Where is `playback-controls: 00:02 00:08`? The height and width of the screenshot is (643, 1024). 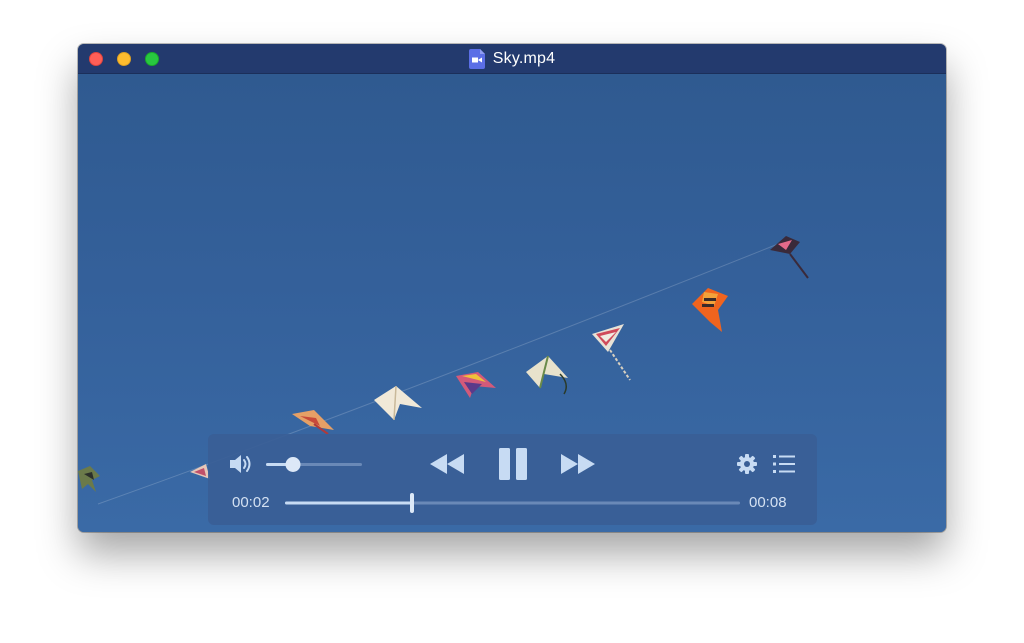
playback-controls: 00:02 00:08 is located at coordinates (512, 479).